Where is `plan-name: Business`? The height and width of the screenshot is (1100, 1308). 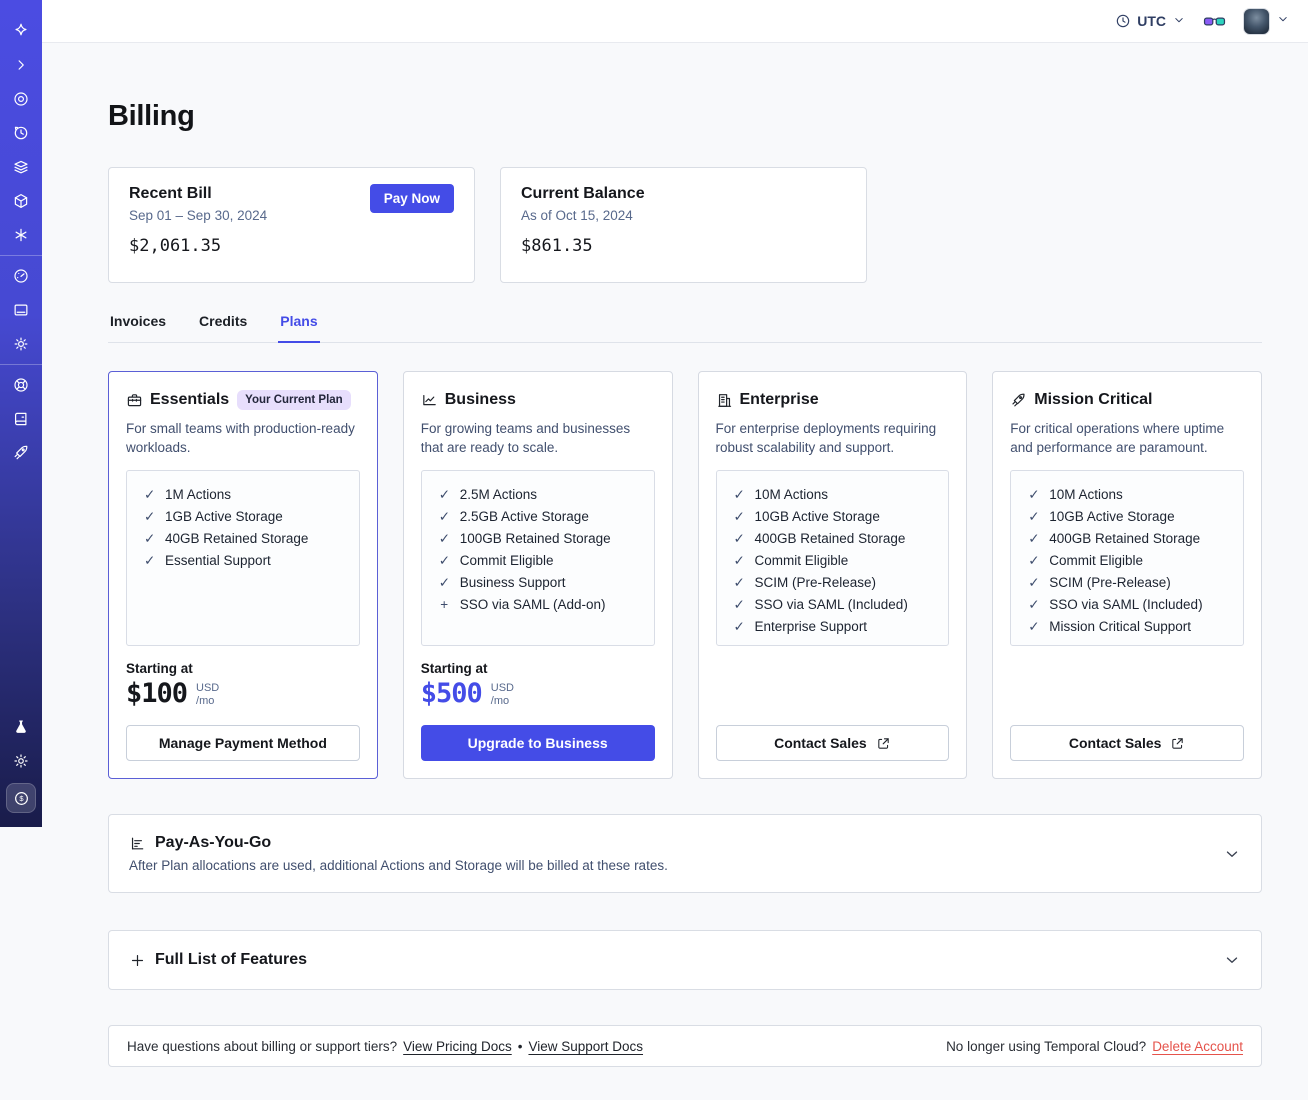
plan-name: Business is located at coordinates (480, 399).